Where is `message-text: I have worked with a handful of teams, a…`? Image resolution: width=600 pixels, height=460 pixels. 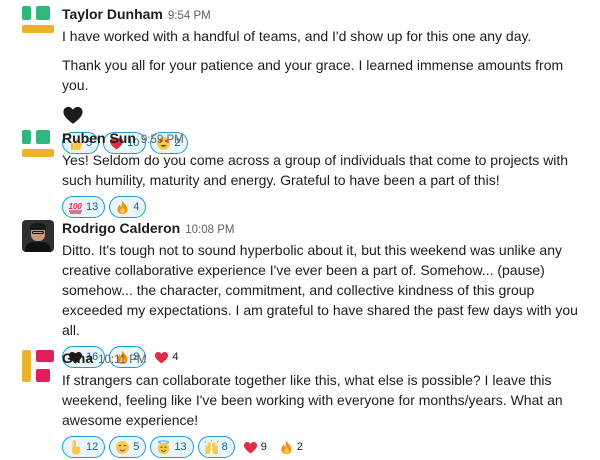
message-text: I have worked with a handful of teams, a… is located at coordinates (297, 36).